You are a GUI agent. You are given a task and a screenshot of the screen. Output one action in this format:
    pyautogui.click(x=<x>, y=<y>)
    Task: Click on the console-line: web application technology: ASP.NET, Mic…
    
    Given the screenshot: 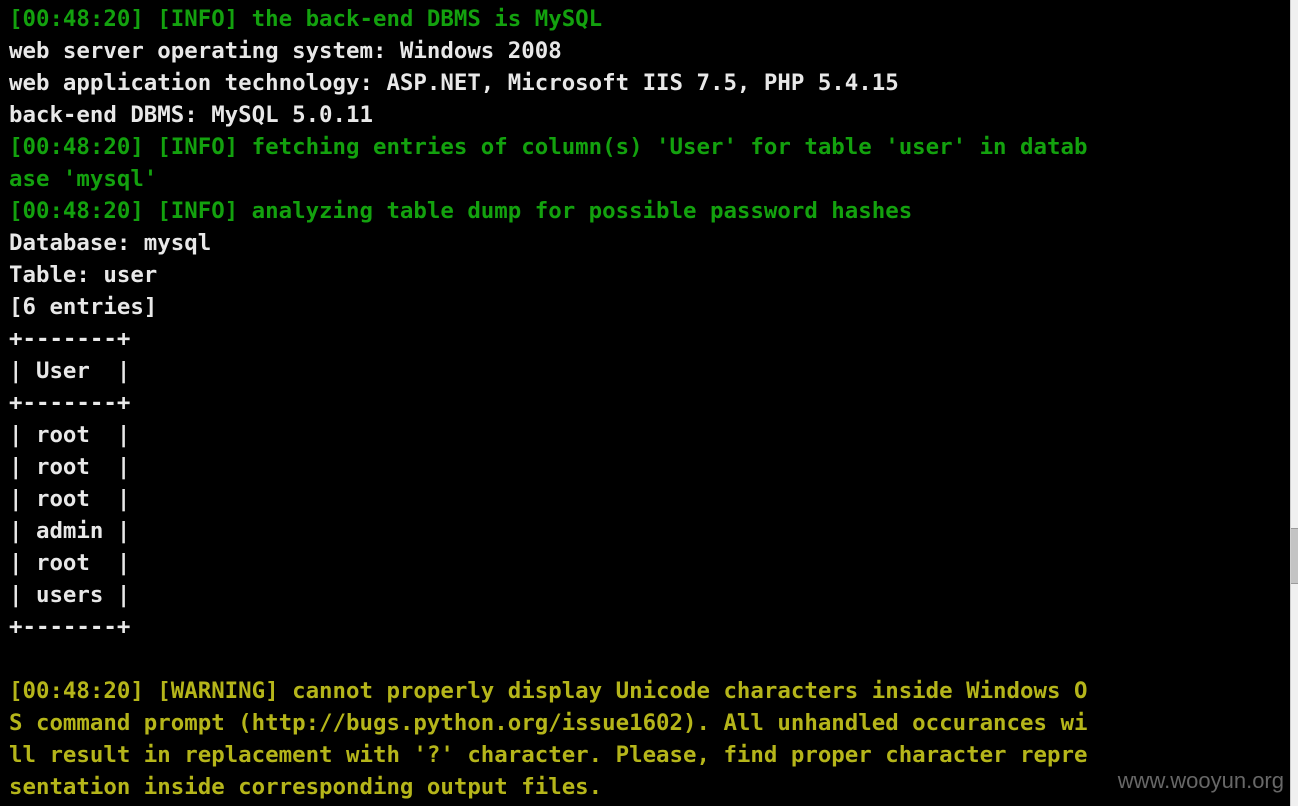 What is the action you would take?
    pyautogui.click(x=454, y=83)
    